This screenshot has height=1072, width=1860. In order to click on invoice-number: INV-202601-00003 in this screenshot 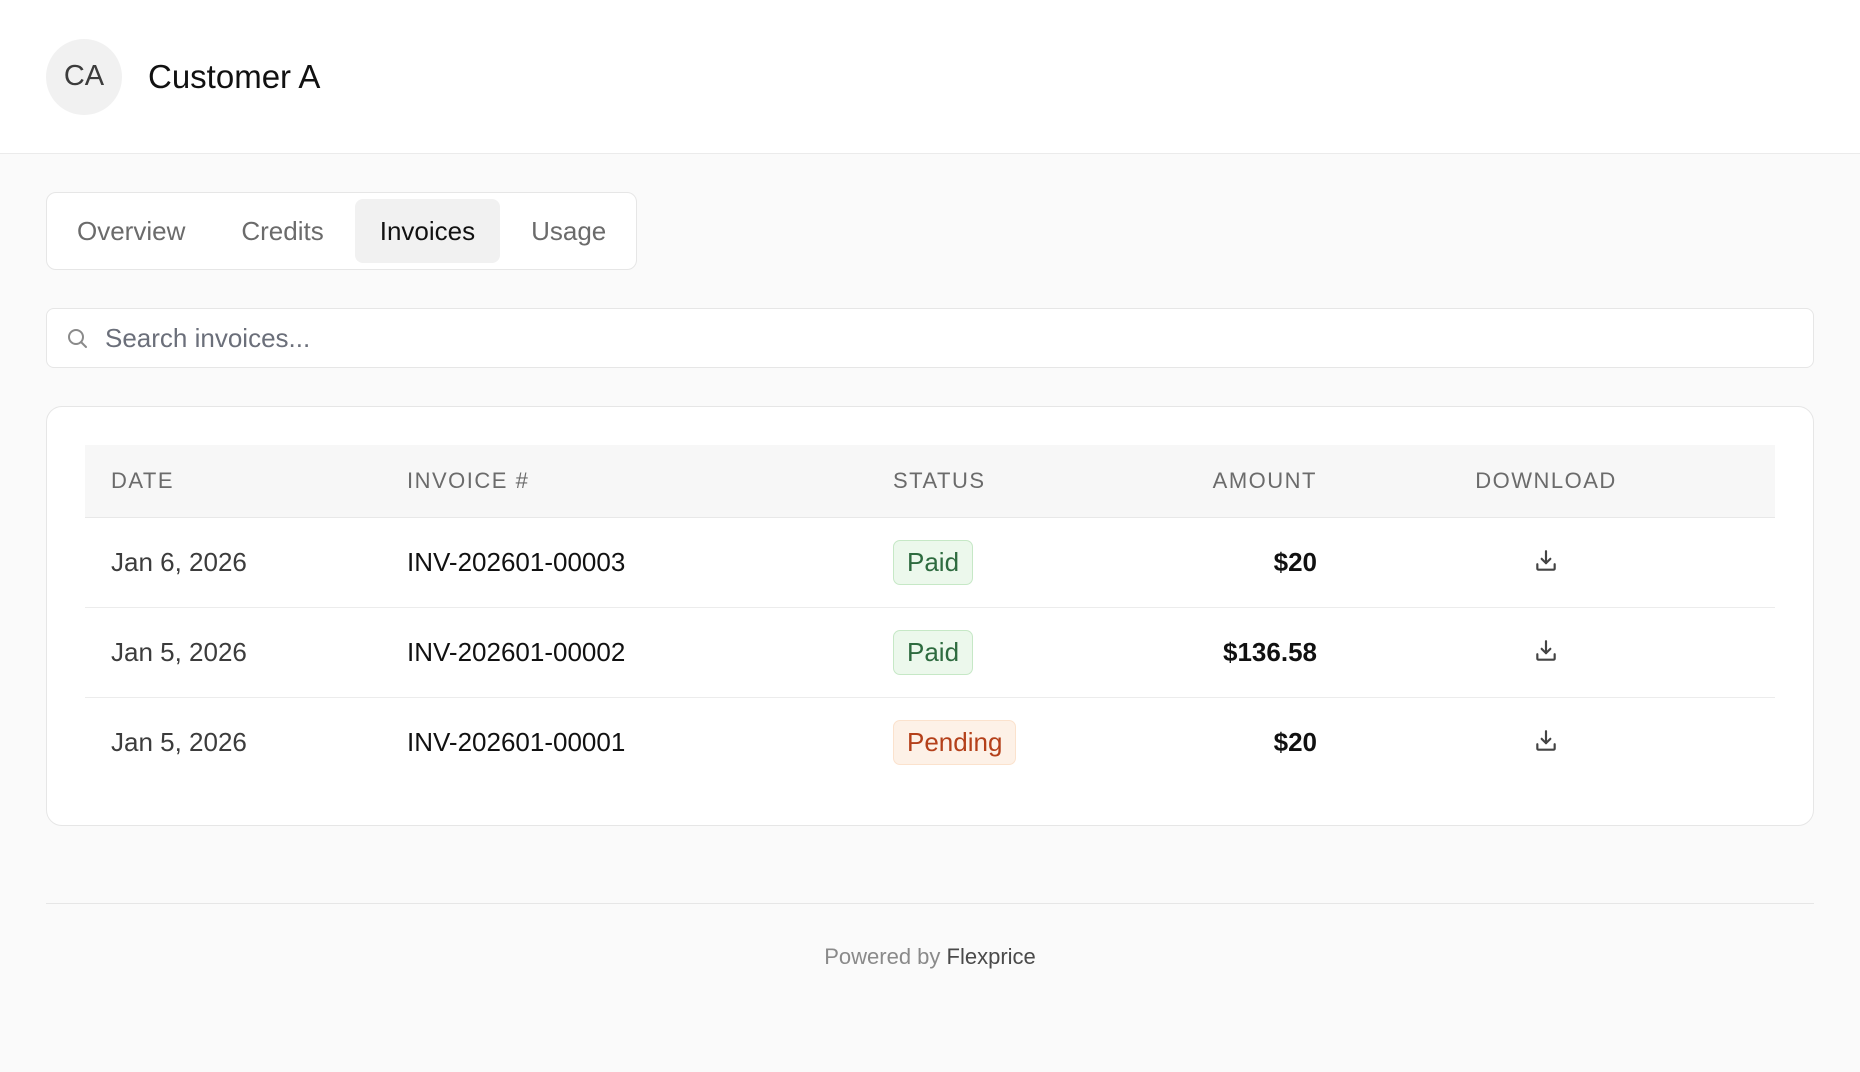, I will do `click(516, 561)`.